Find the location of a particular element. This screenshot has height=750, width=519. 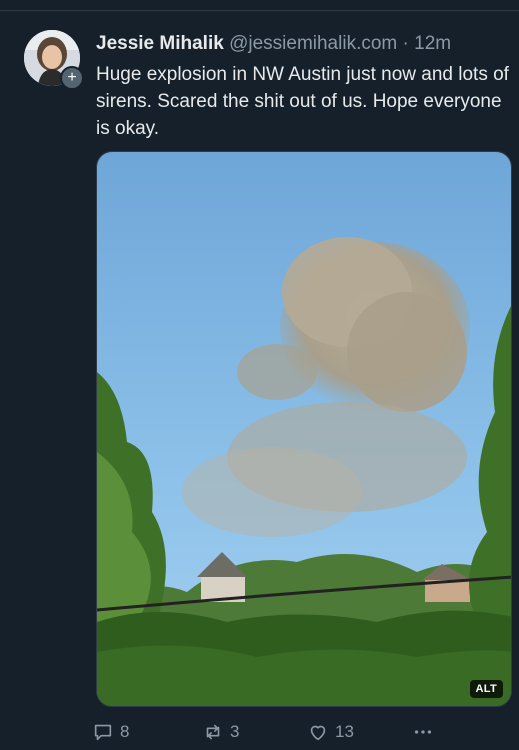

alt-text-badge: ALT is located at coordinates (486, 689).